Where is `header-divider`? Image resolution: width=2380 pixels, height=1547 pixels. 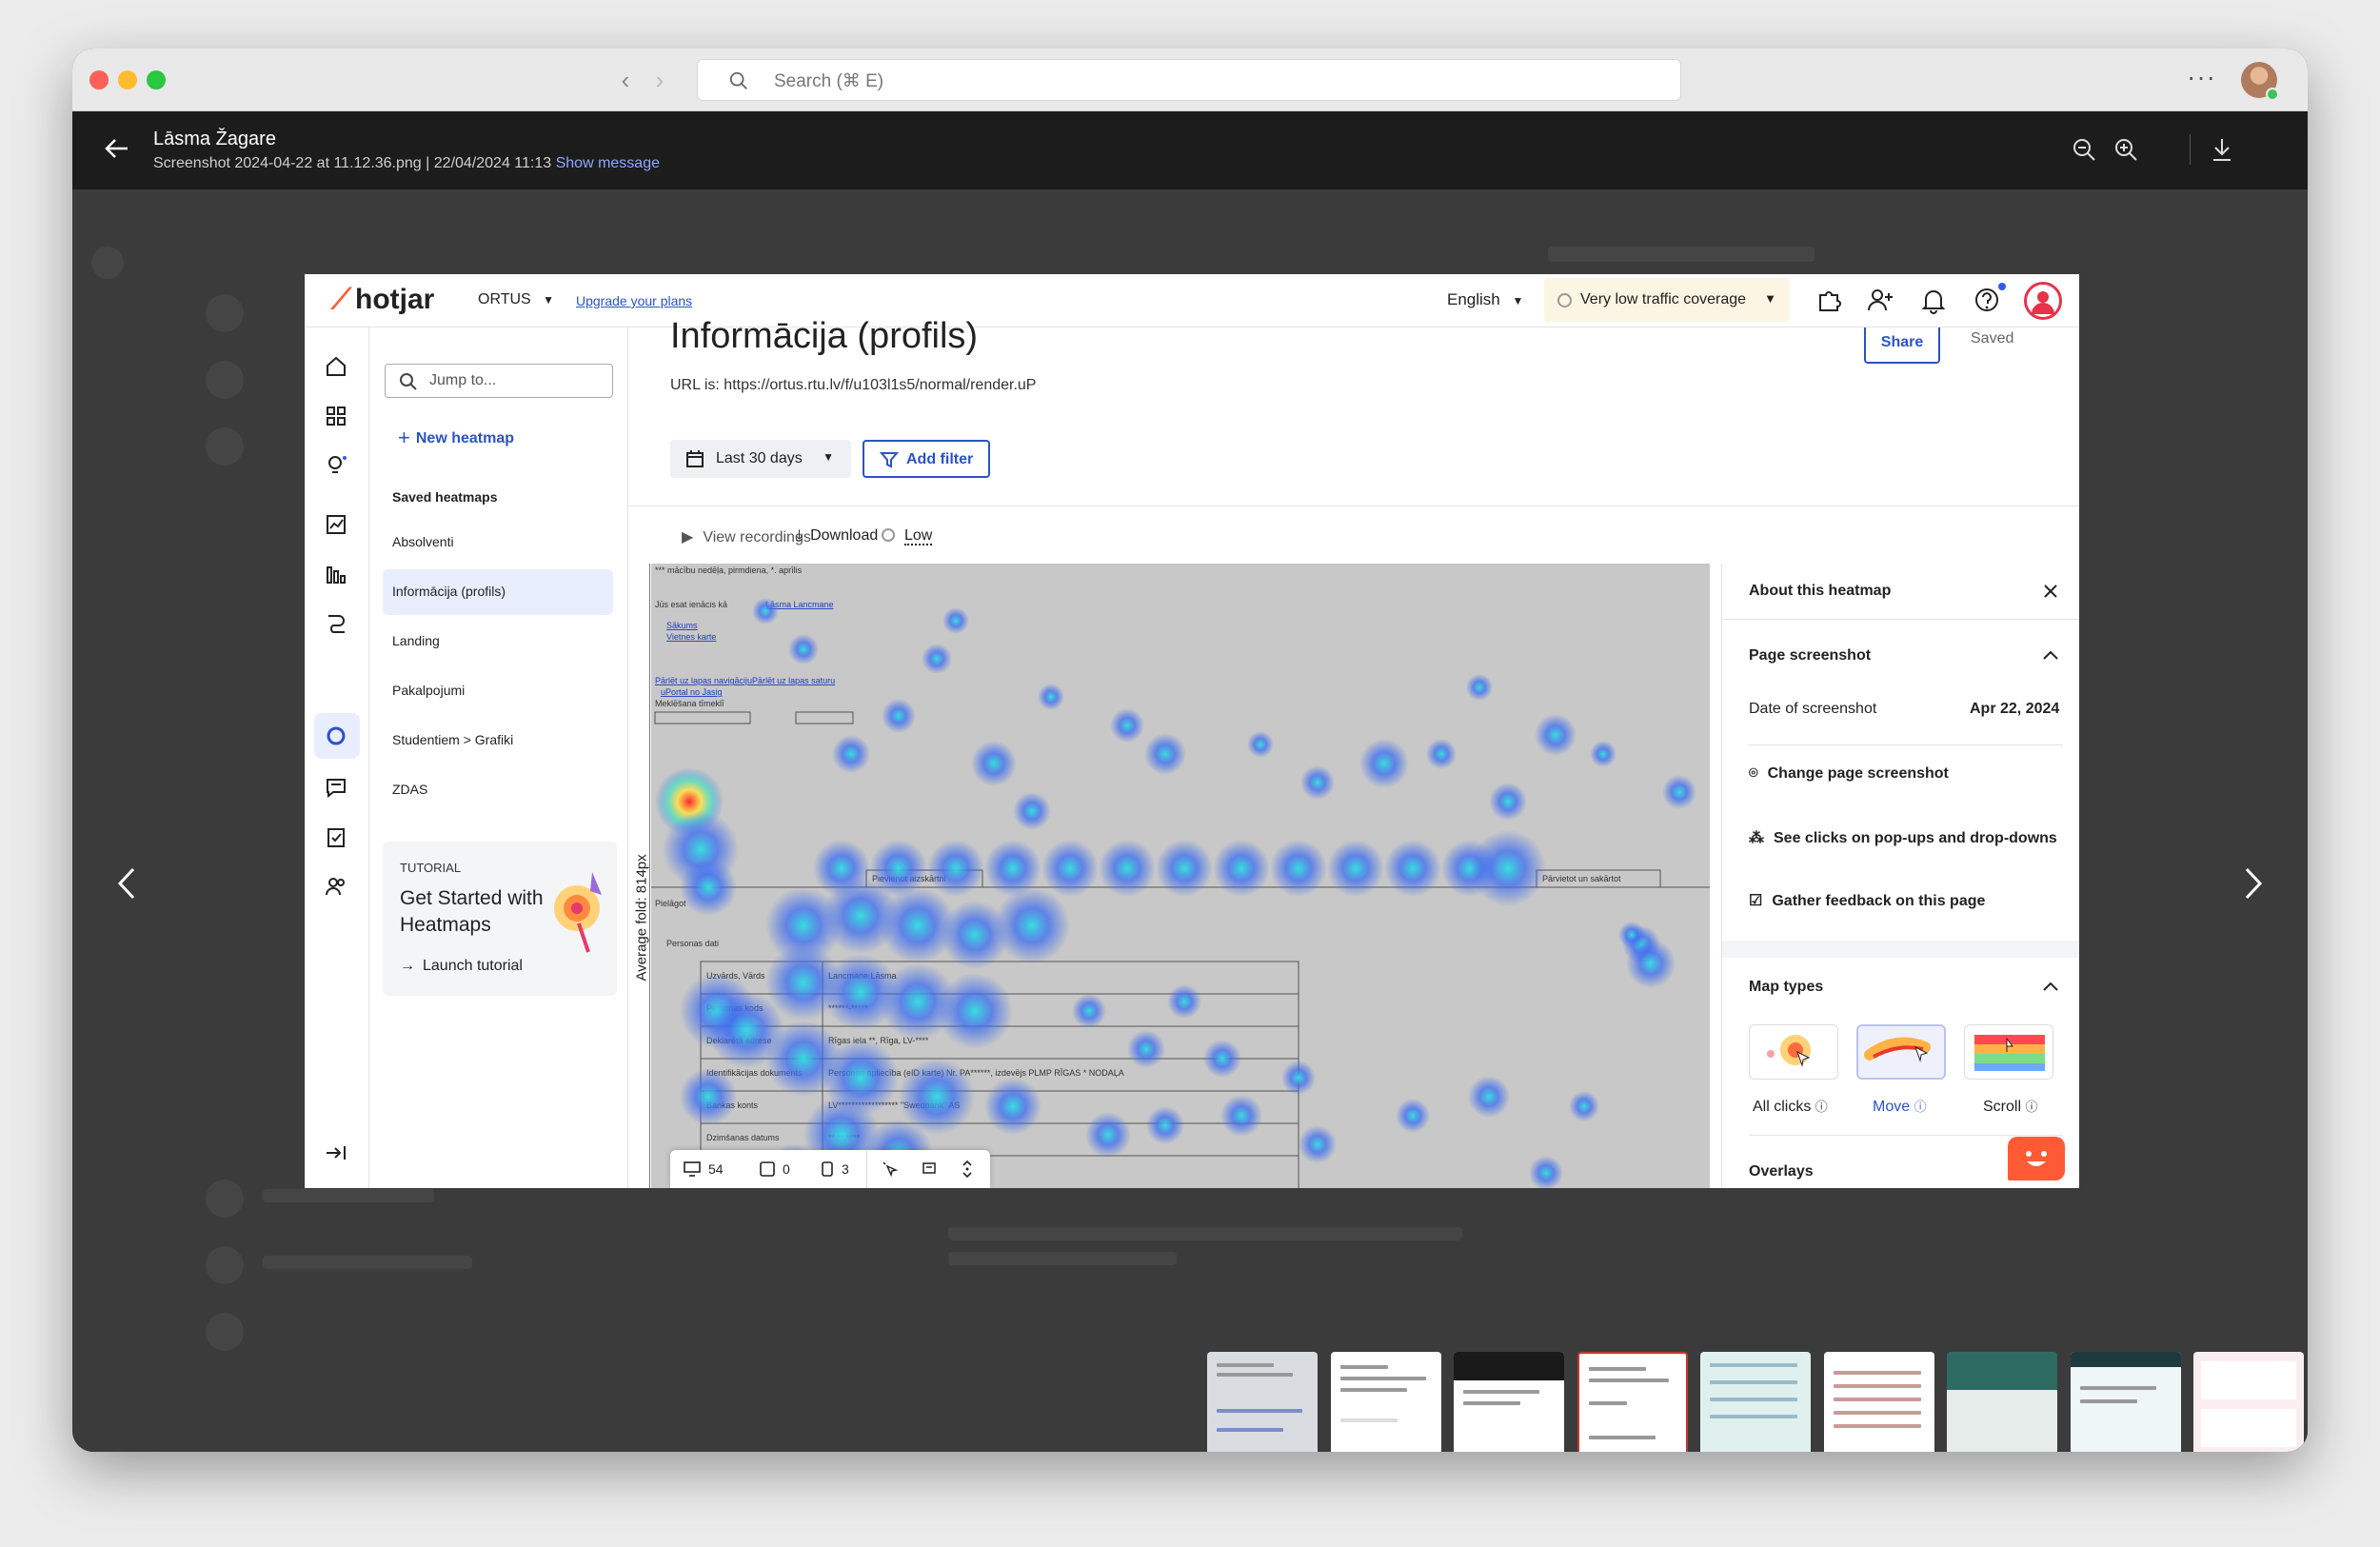 header-divider is located at coordinates (2190, 149).